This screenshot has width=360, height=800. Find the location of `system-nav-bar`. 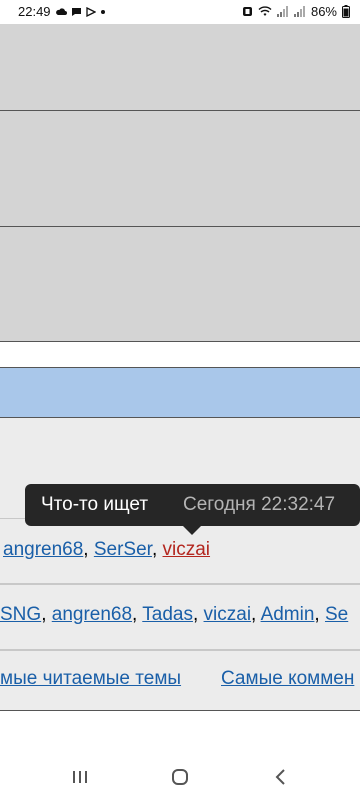

system-nav-bar is located at coordinates (180, 779).